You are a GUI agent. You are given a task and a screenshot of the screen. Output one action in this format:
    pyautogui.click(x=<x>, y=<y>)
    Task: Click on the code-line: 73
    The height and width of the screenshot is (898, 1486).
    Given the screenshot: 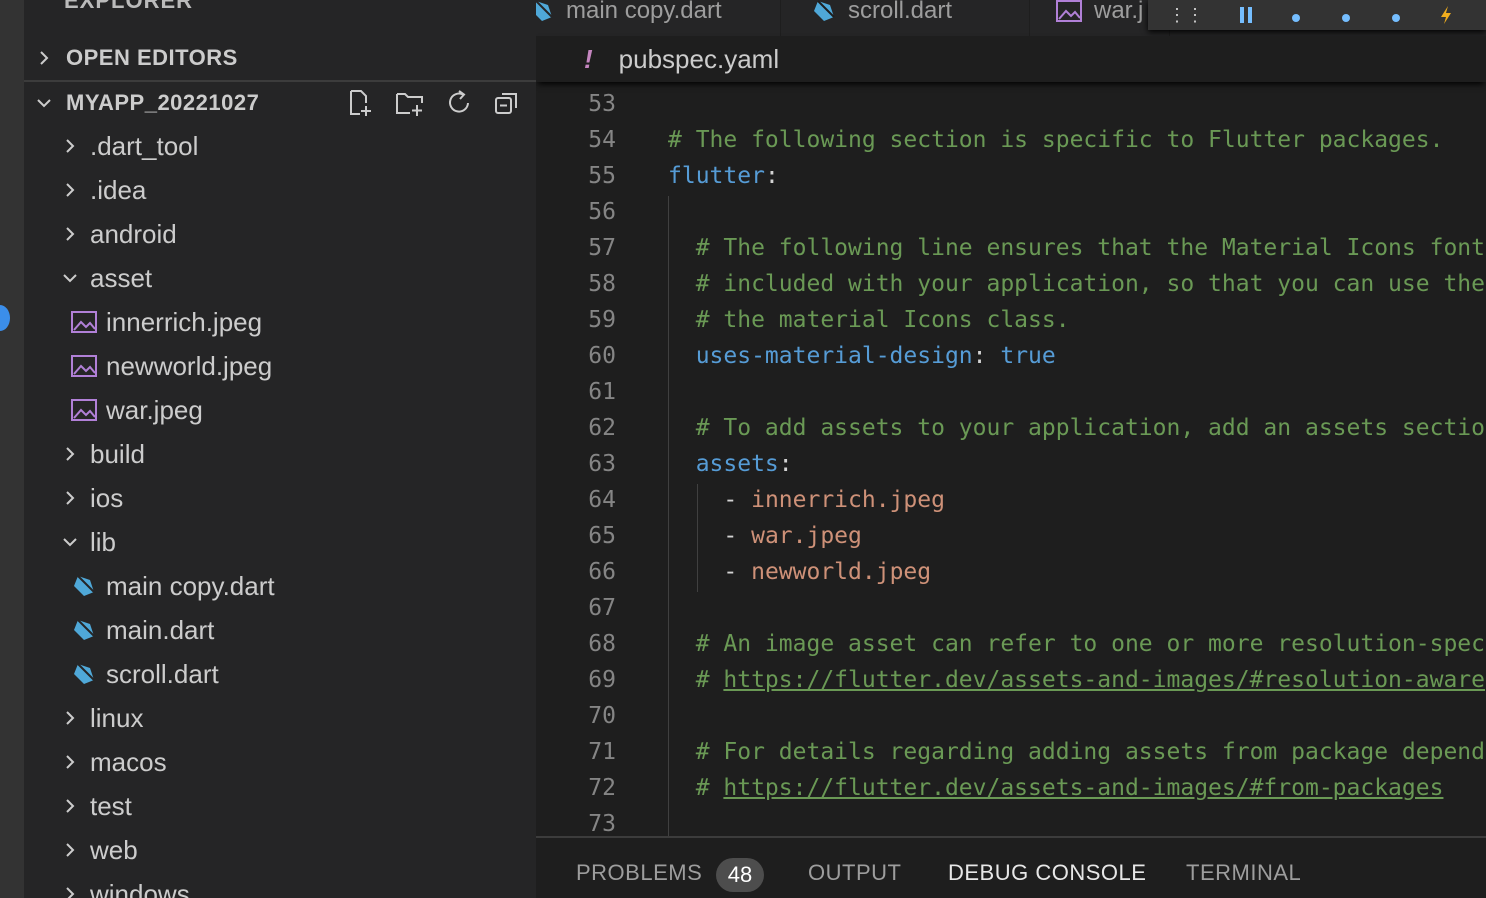 What is the action you would take?
    pyautogui.click(x=1011, y=821)
    